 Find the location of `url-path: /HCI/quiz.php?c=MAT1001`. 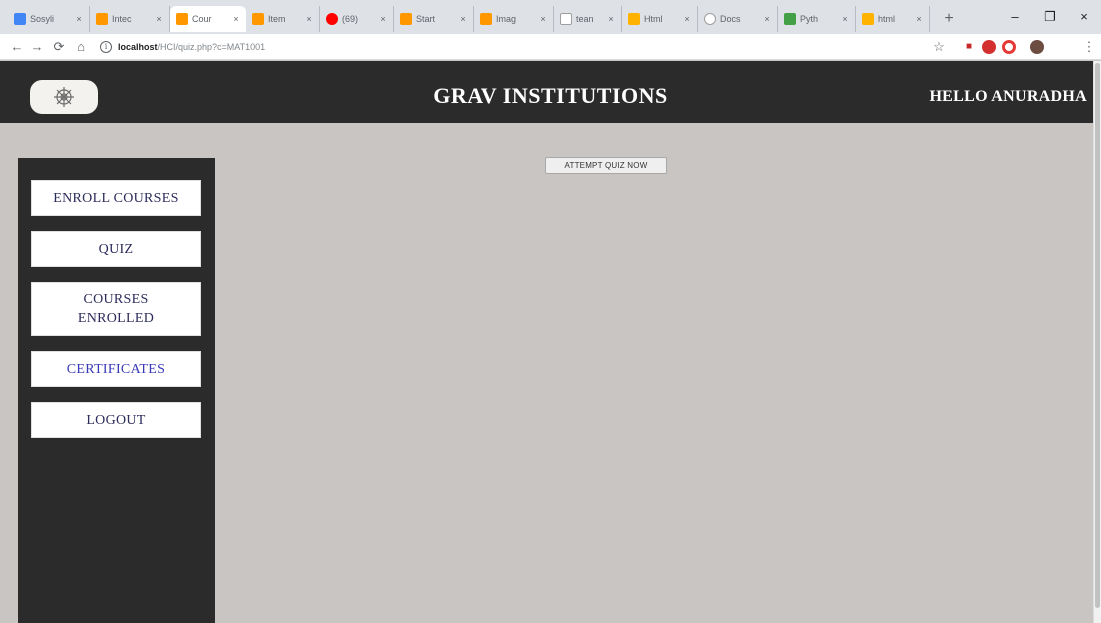

url-path: /HCI/quiz.php?c=MAT1001 is located at coordinates (211, 47).